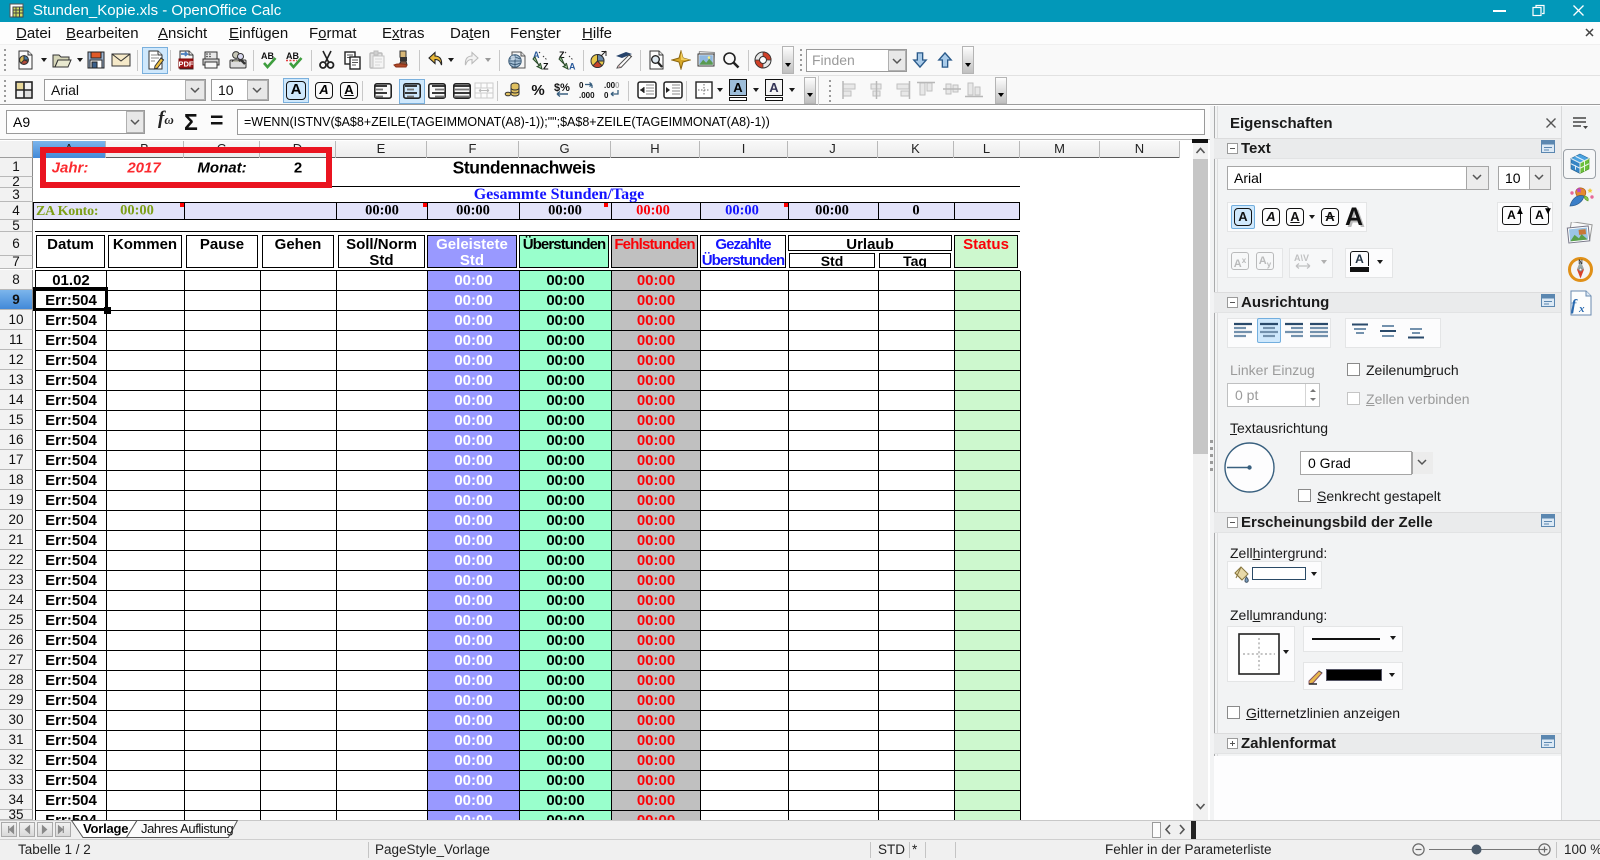 Image resolution: width=1600 pixels, height=860 pixels. What do you see at coordinates (572, 66) in the screenshot?
I see `svg-text: A` at bounding box center [572, 66].